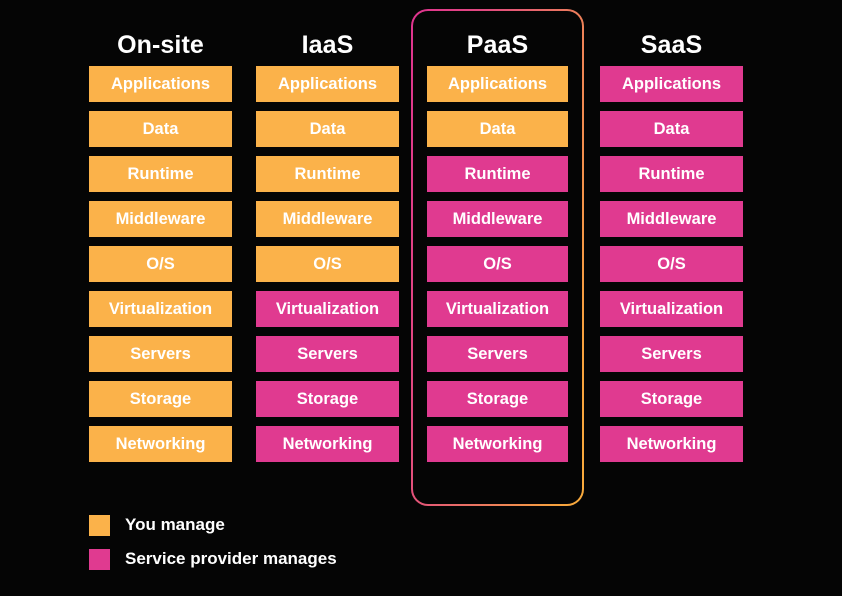  I want to click on column-title: IaaS, so click(327, 45).